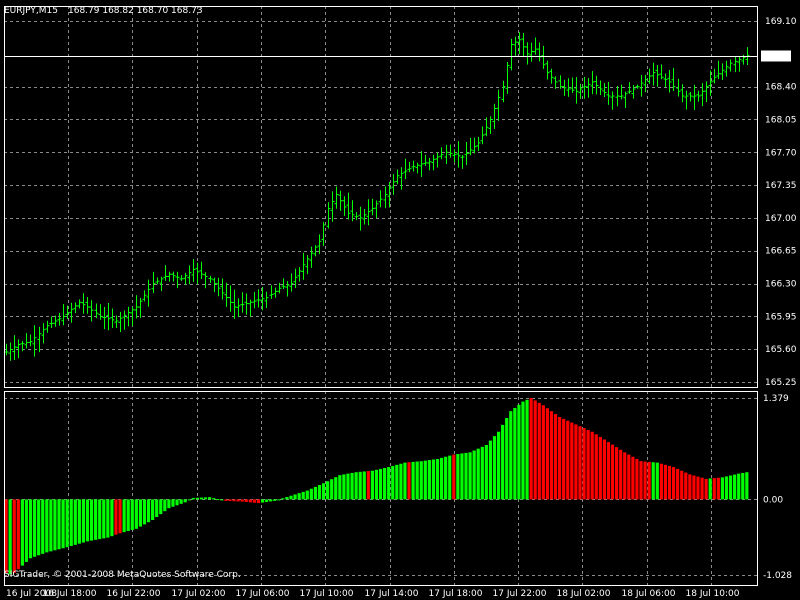  What do you see at coordinates (781, 153) in the screenshot?
I see `price-tick-label: 167.70` at bounding box center [781, 153].